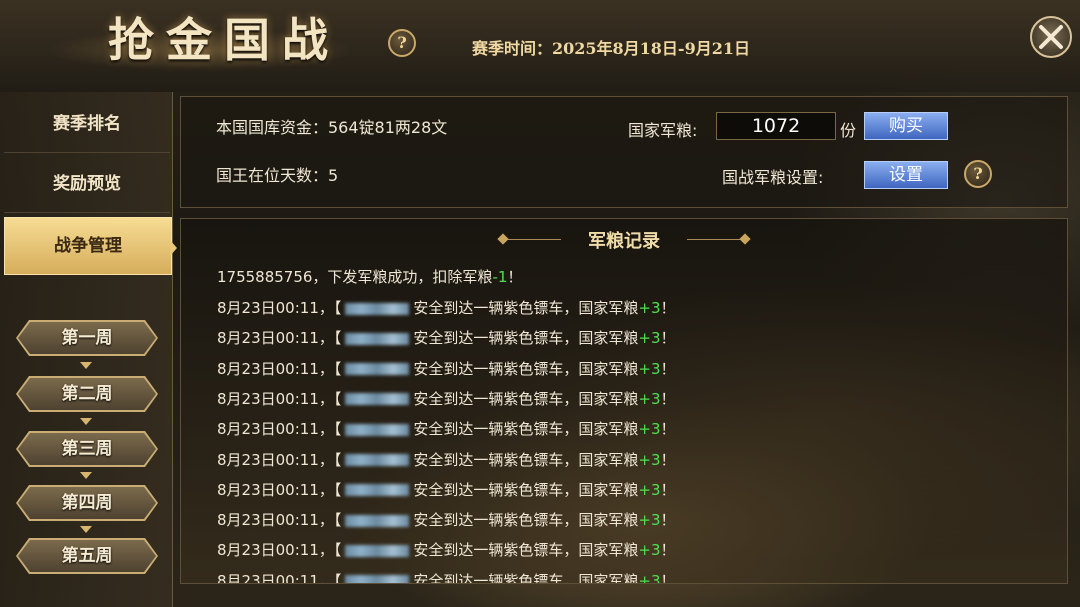 Image resolution: width=1080 pixels, height=607 pixels. I want to click on active-tab-arrow, so click(173, 248).